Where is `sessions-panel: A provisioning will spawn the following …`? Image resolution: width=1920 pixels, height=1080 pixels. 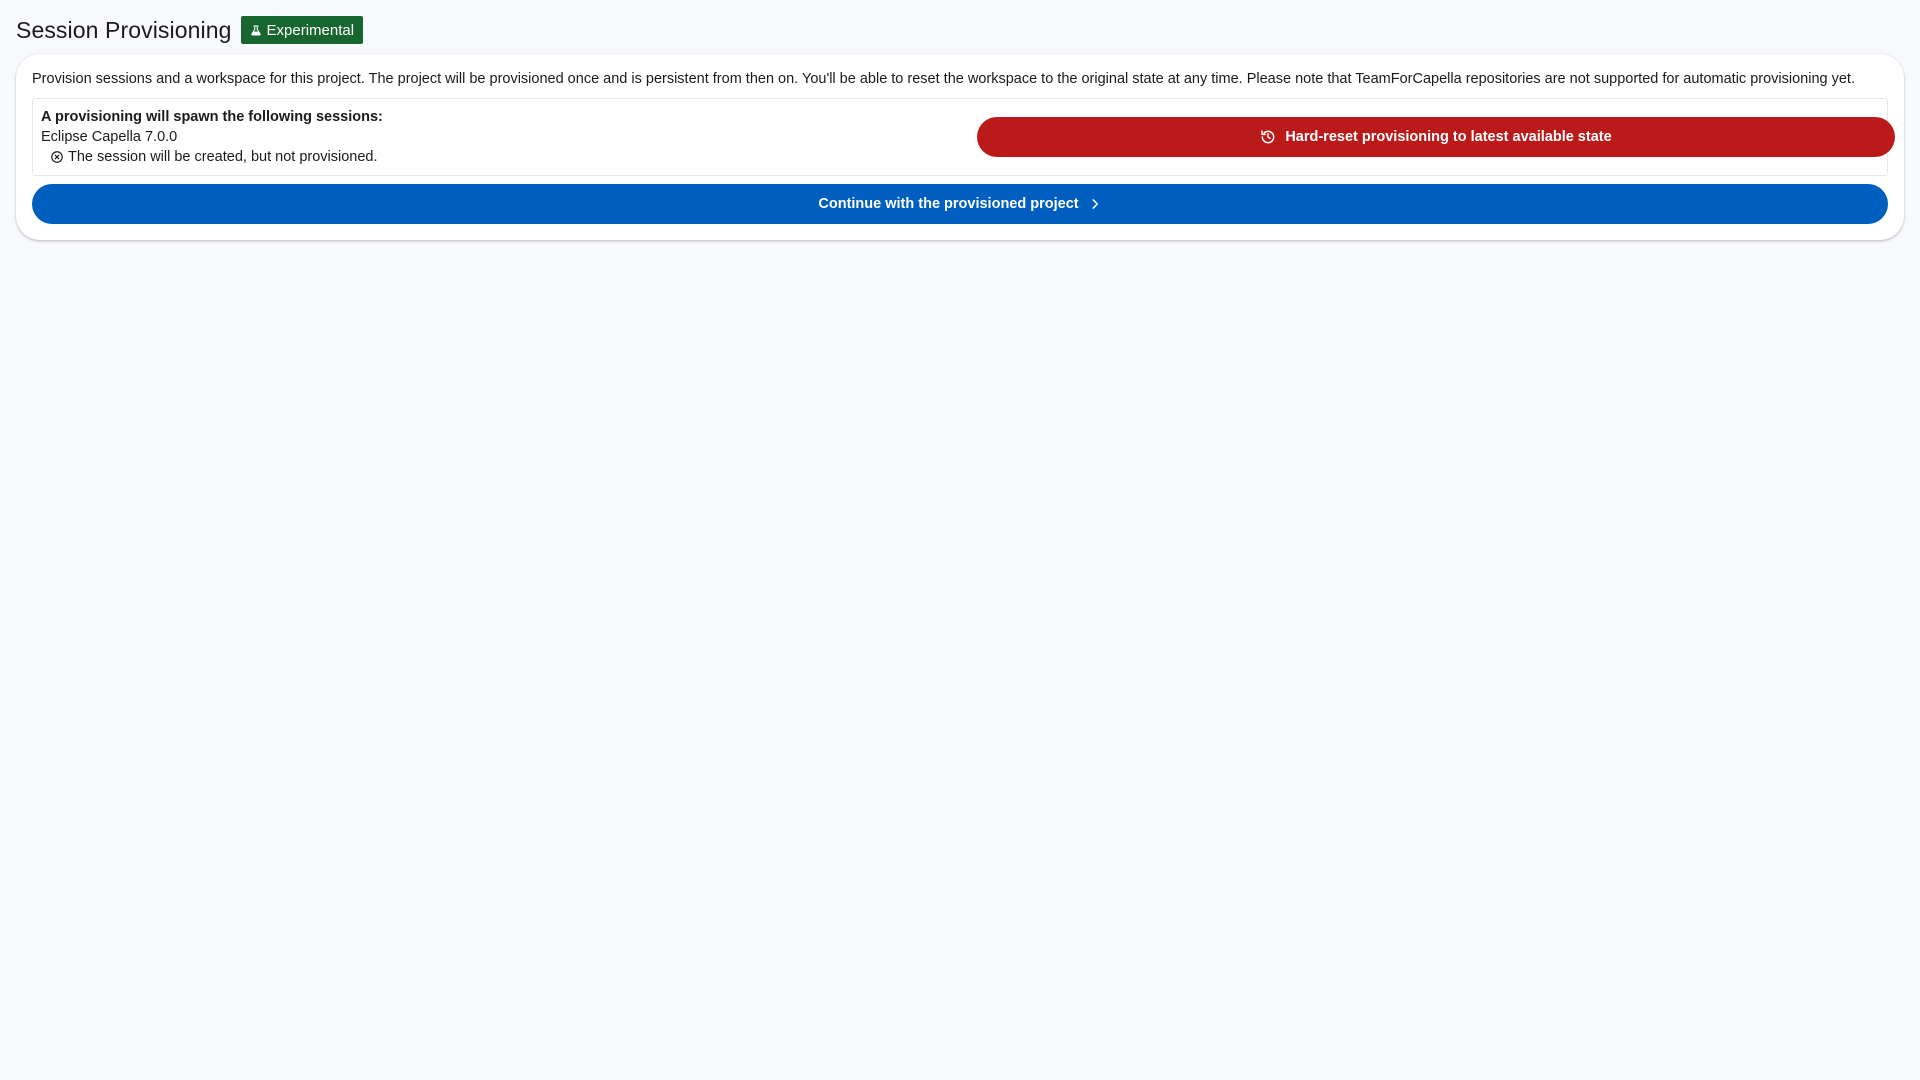 sessions-panel: A provisioning will spawn the following … is located at coordinates (963, 137).